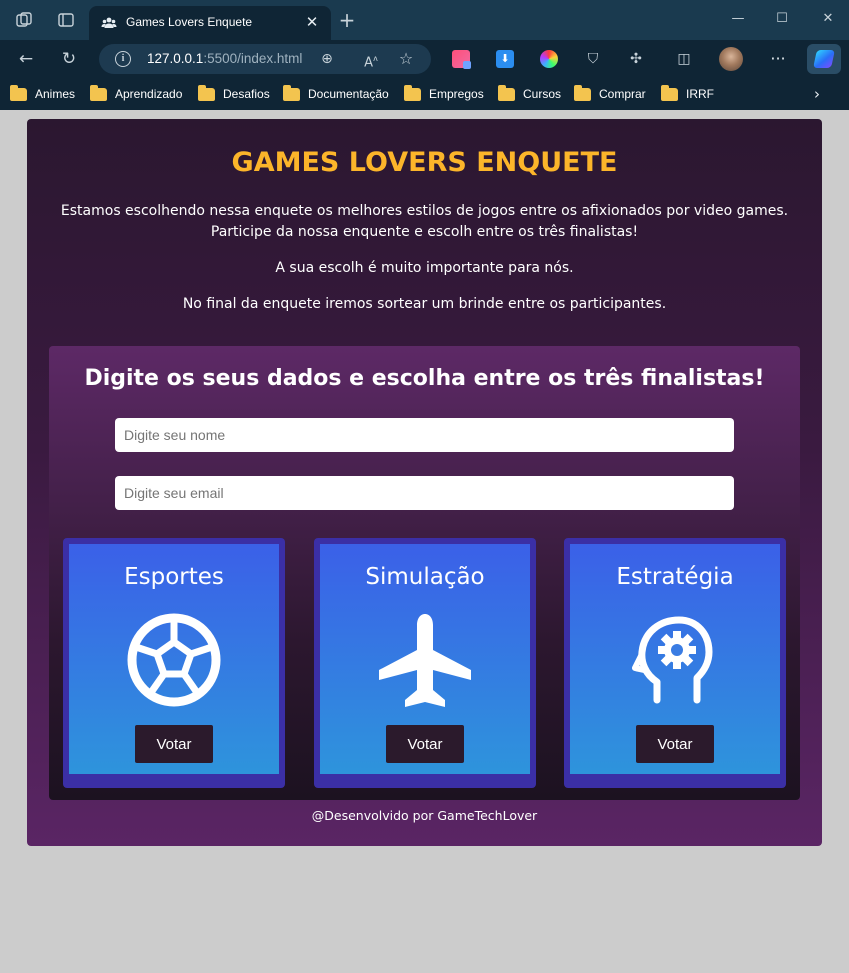 Image resolution: width=849 pixels, height=973 pixels. What do you see at coordinates (542, 94) in the screenshot?
I see `bookmark-label: Cursos` at bounding box center [542, 94].